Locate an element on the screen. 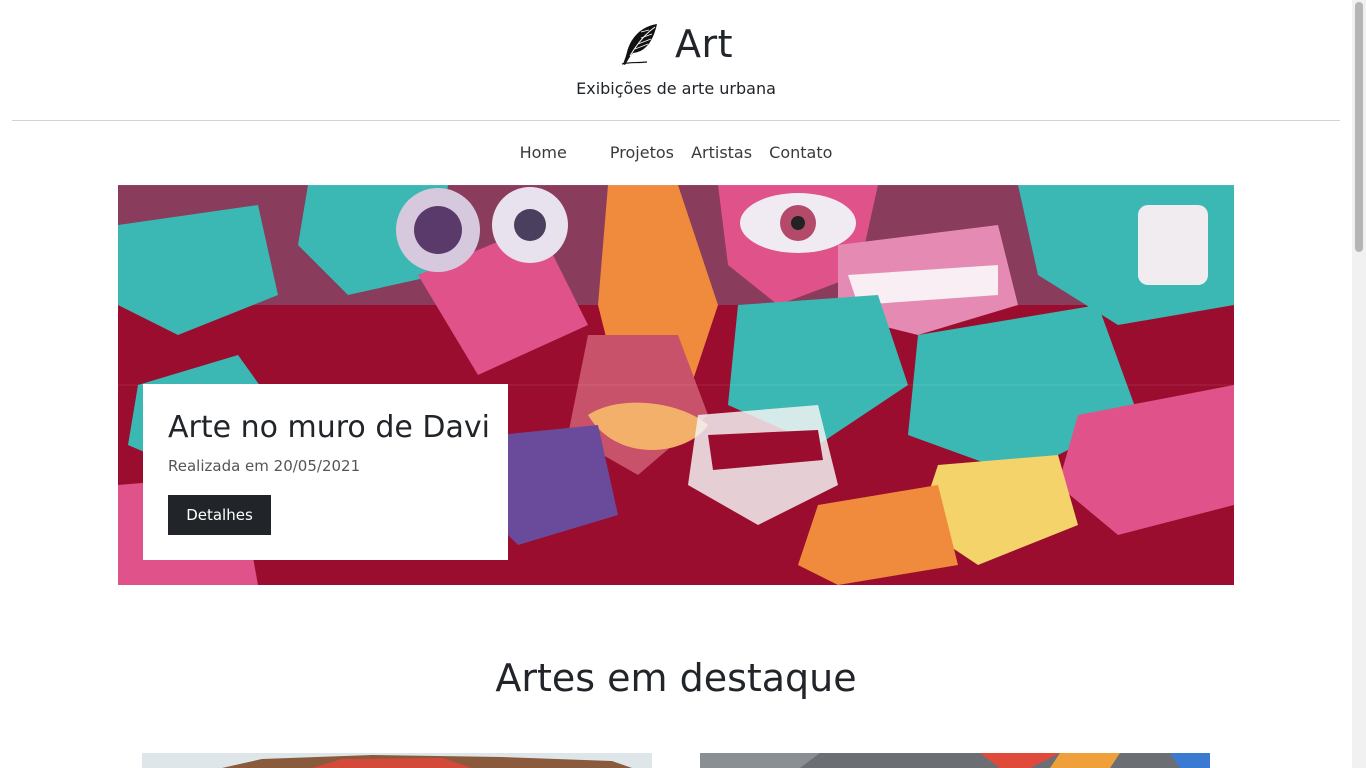 This screenshot has width=1366, height=768. logo-text: Art is located at coordinates (704, 44).